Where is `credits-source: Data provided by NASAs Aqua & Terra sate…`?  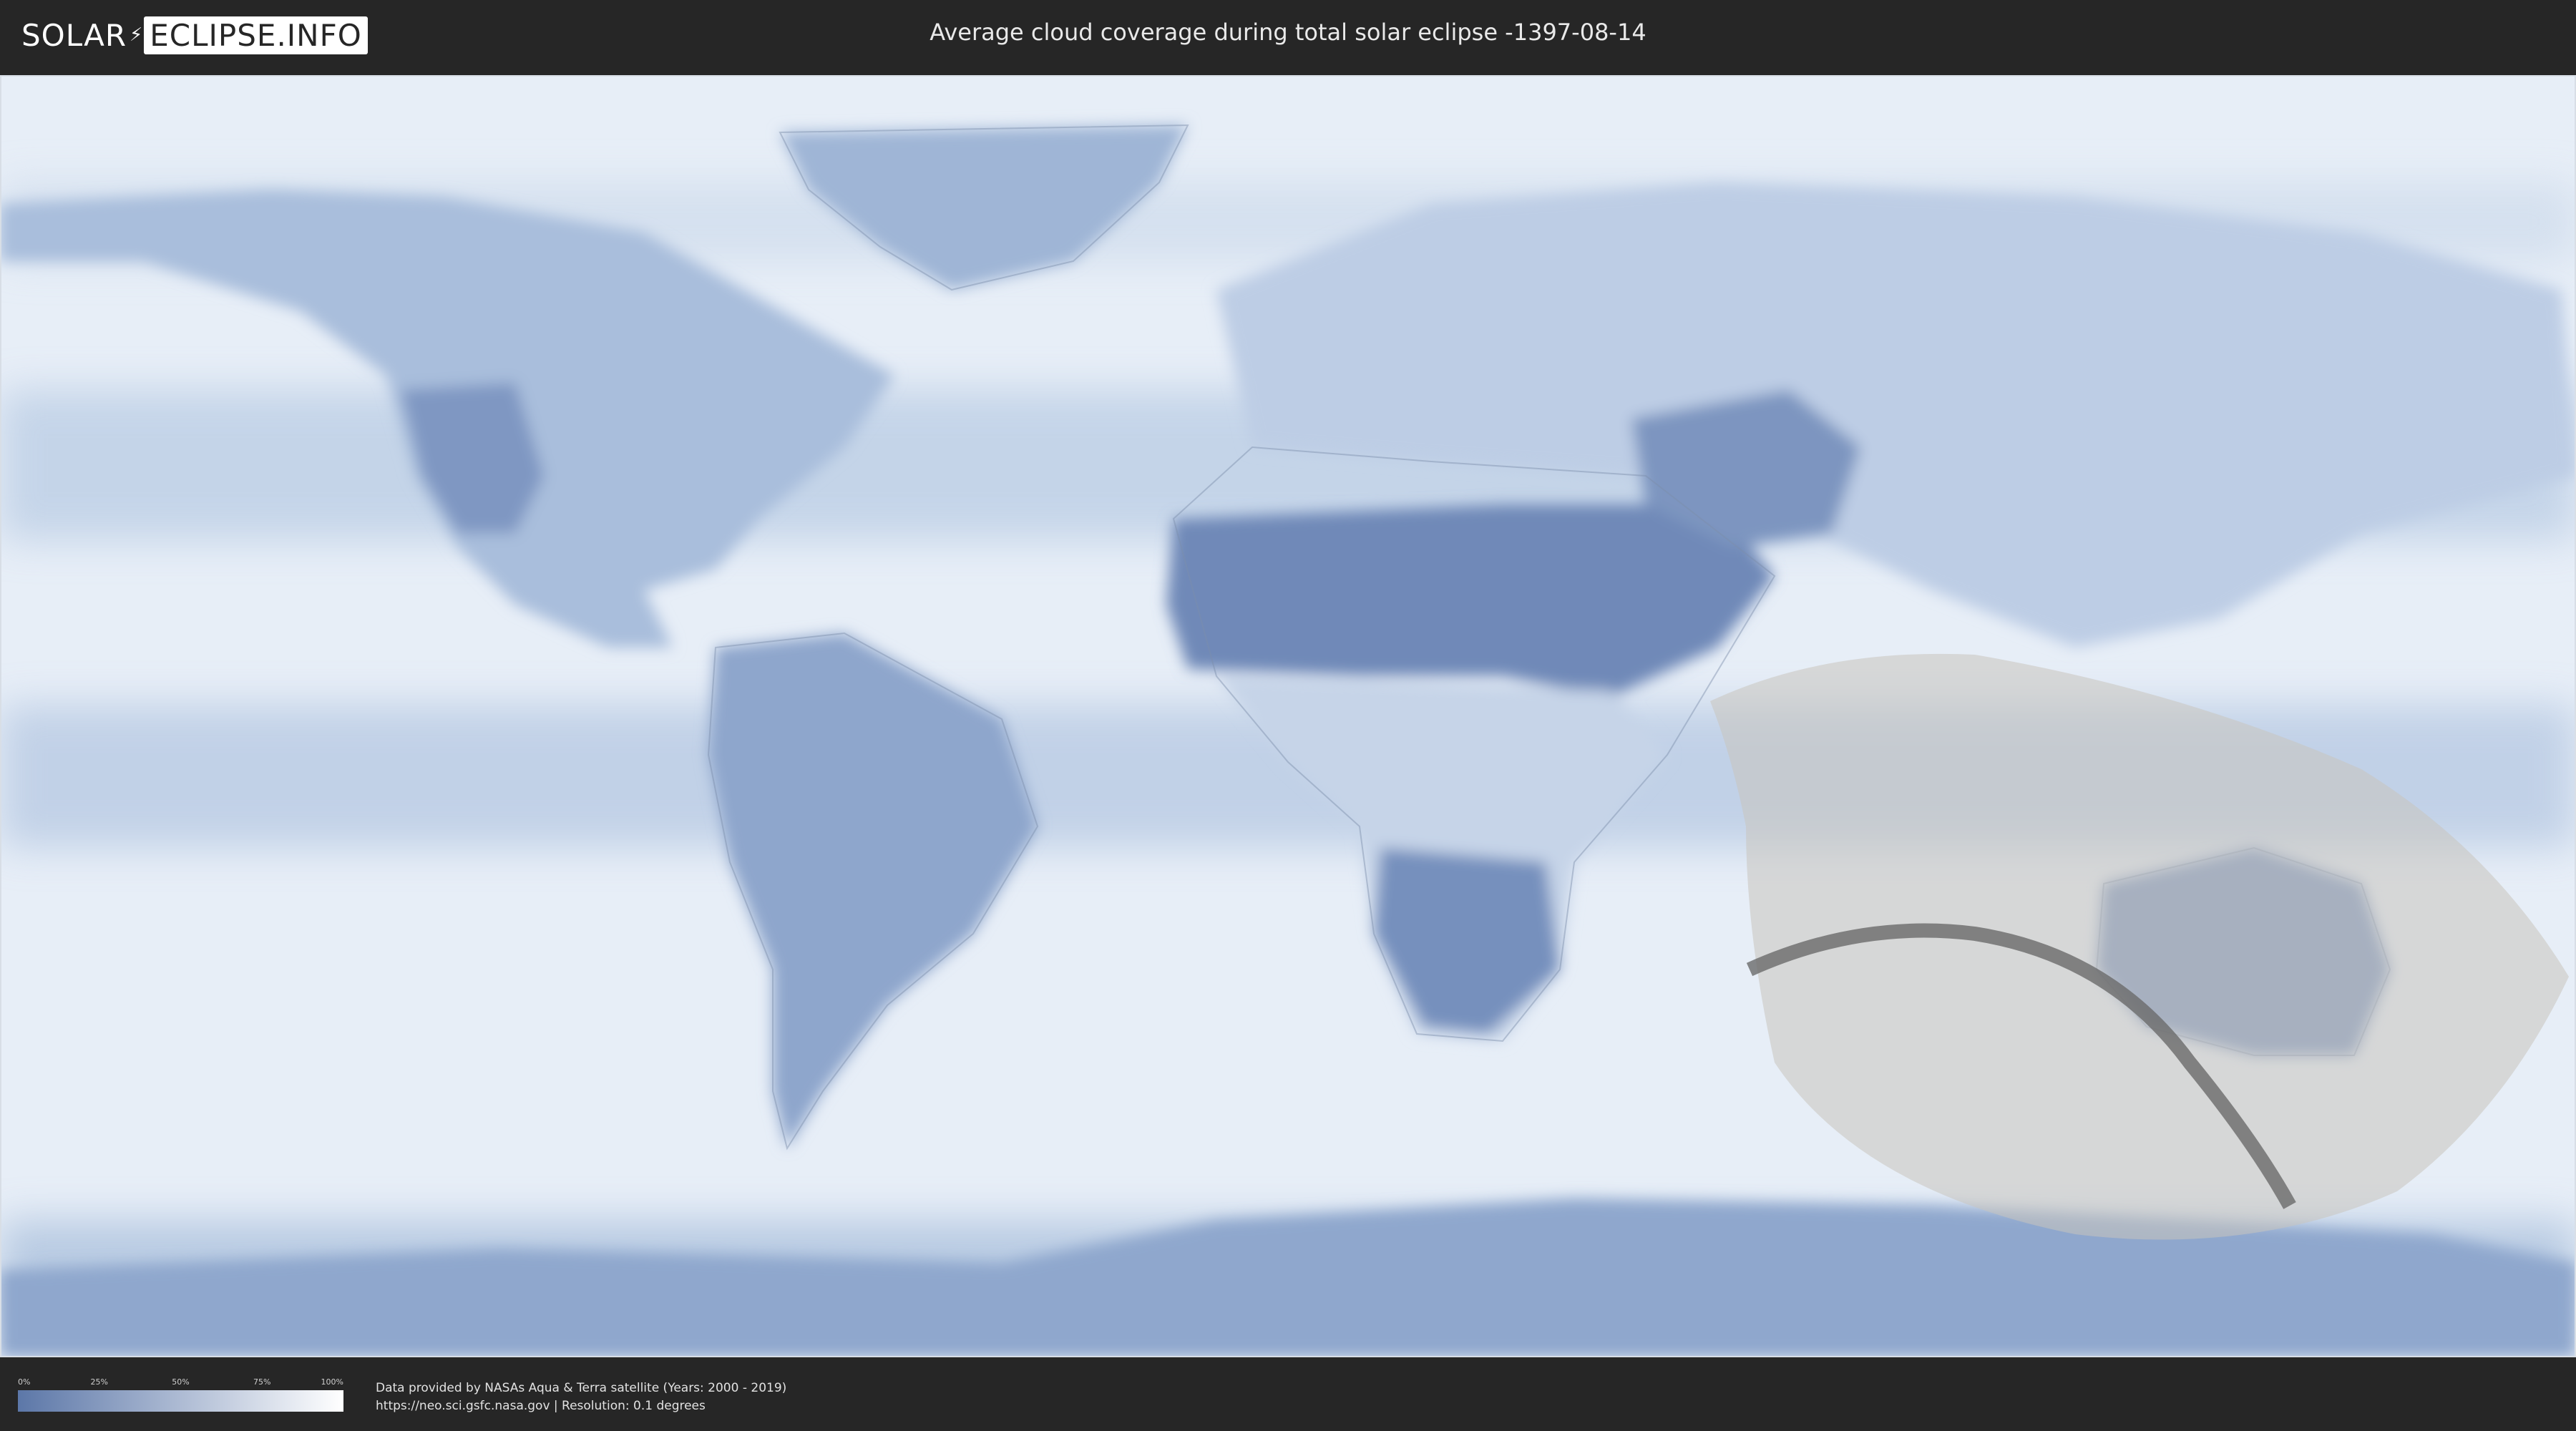
credits-source: Data provided by NASAs Aqua & Terra sate… is located at coordinates (581, 1388).